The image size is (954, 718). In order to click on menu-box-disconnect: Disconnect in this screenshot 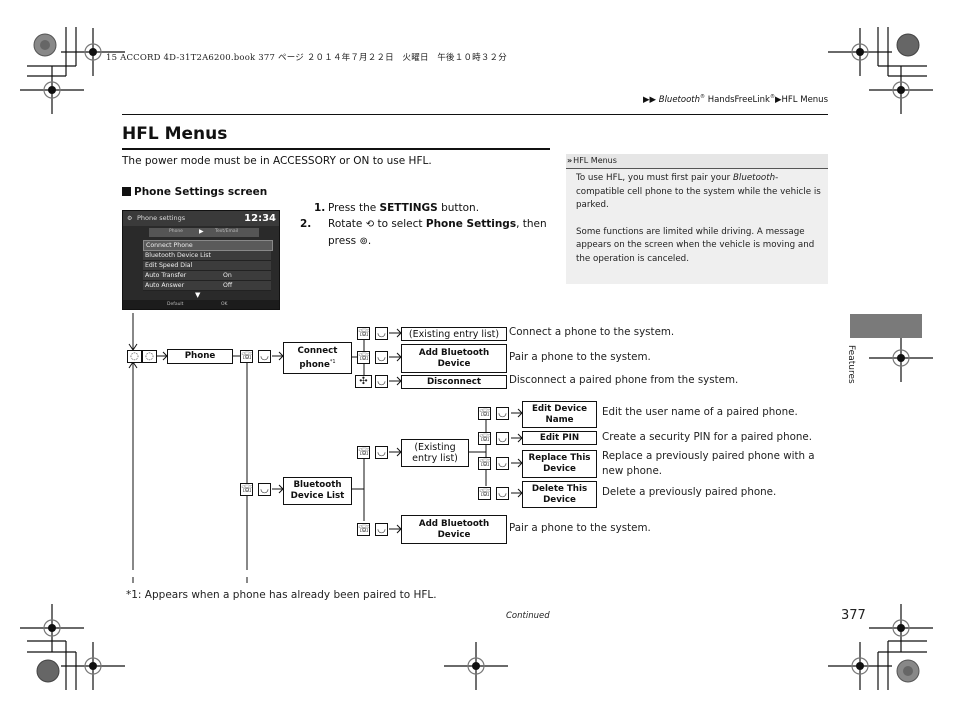, I will do `click(454, 382)`.